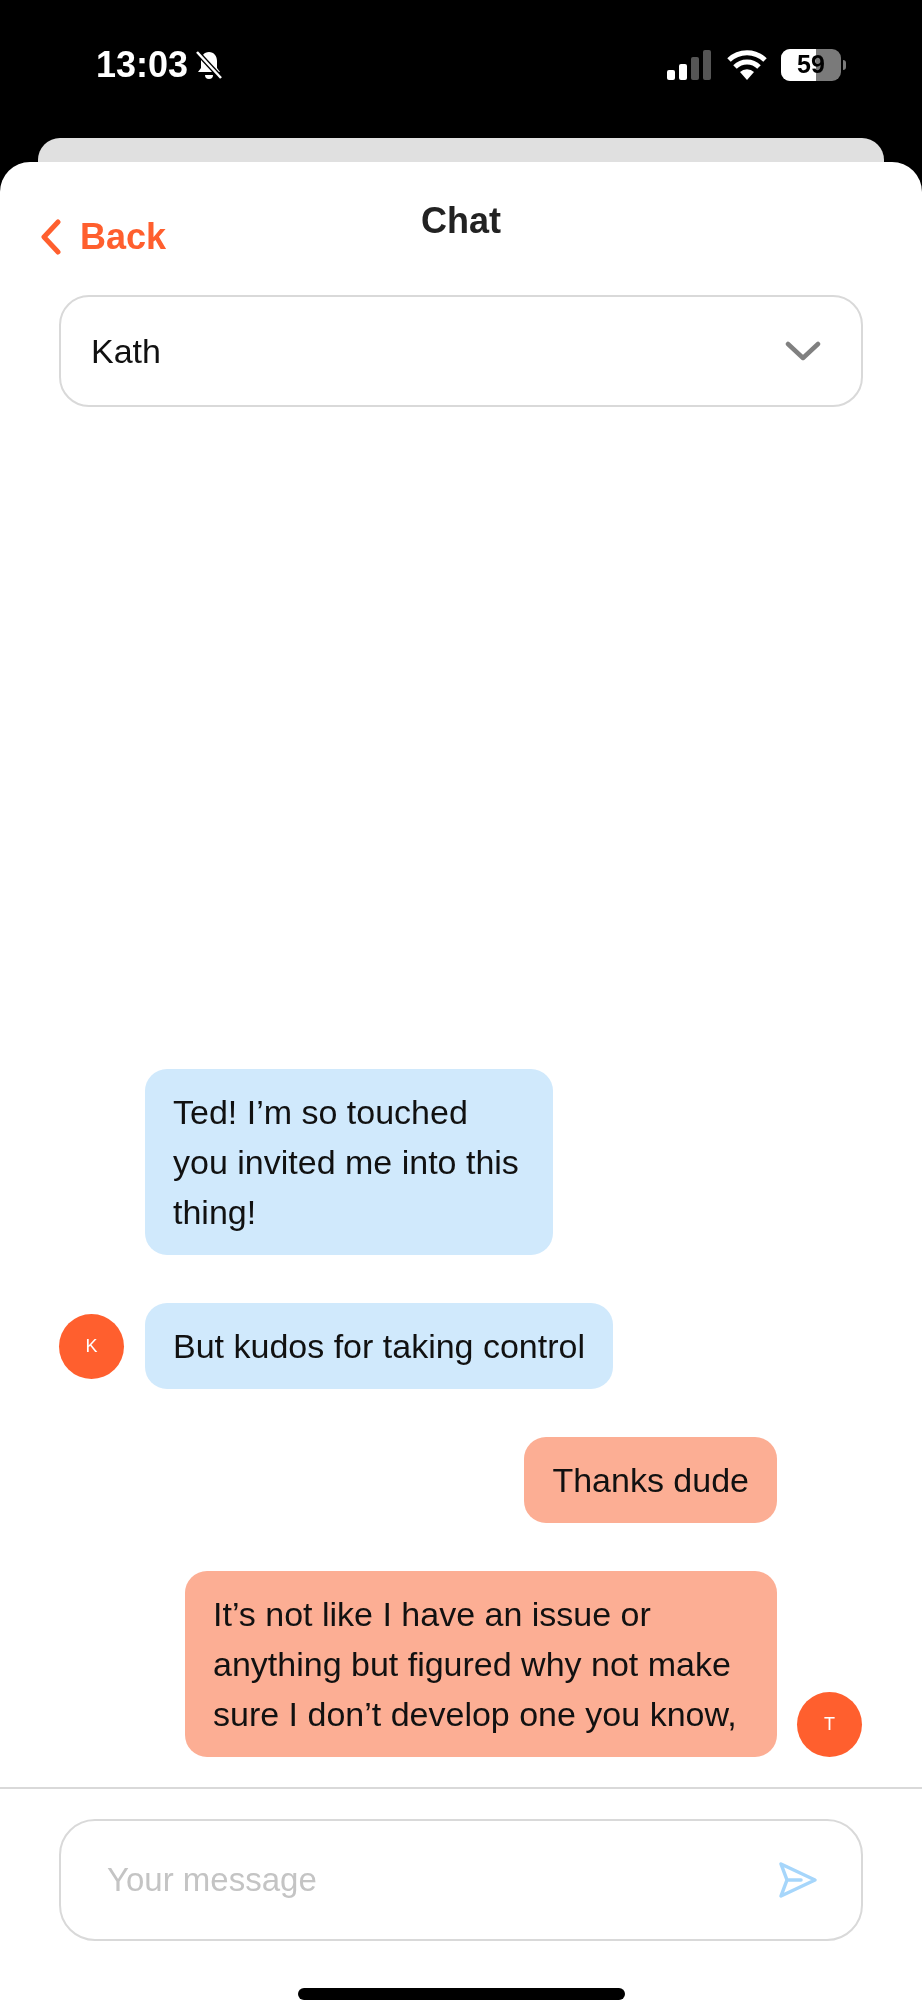  I want to click on muted-bell-icon, so click(209, 65).